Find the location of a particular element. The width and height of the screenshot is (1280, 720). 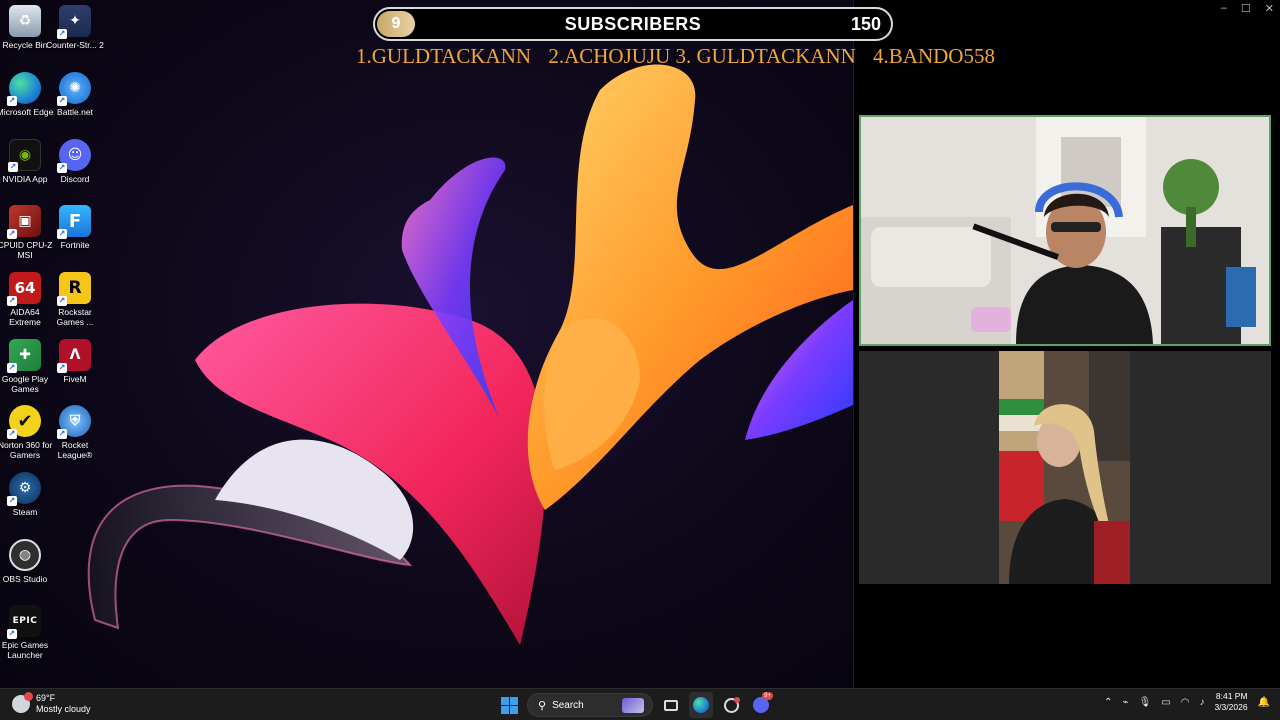

window-controls: – ☐ ✕ is located at coordinates (1247, 8).